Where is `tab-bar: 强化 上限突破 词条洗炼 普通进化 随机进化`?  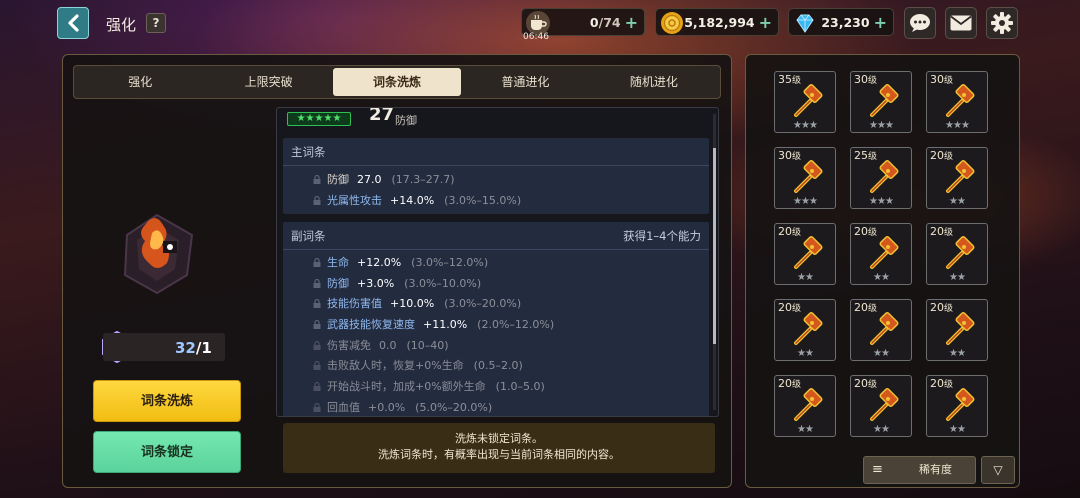 tab-bar: 强化 上限突破 词条洗炼 普通进化 随机进化 is located at coordinates (397, 82).